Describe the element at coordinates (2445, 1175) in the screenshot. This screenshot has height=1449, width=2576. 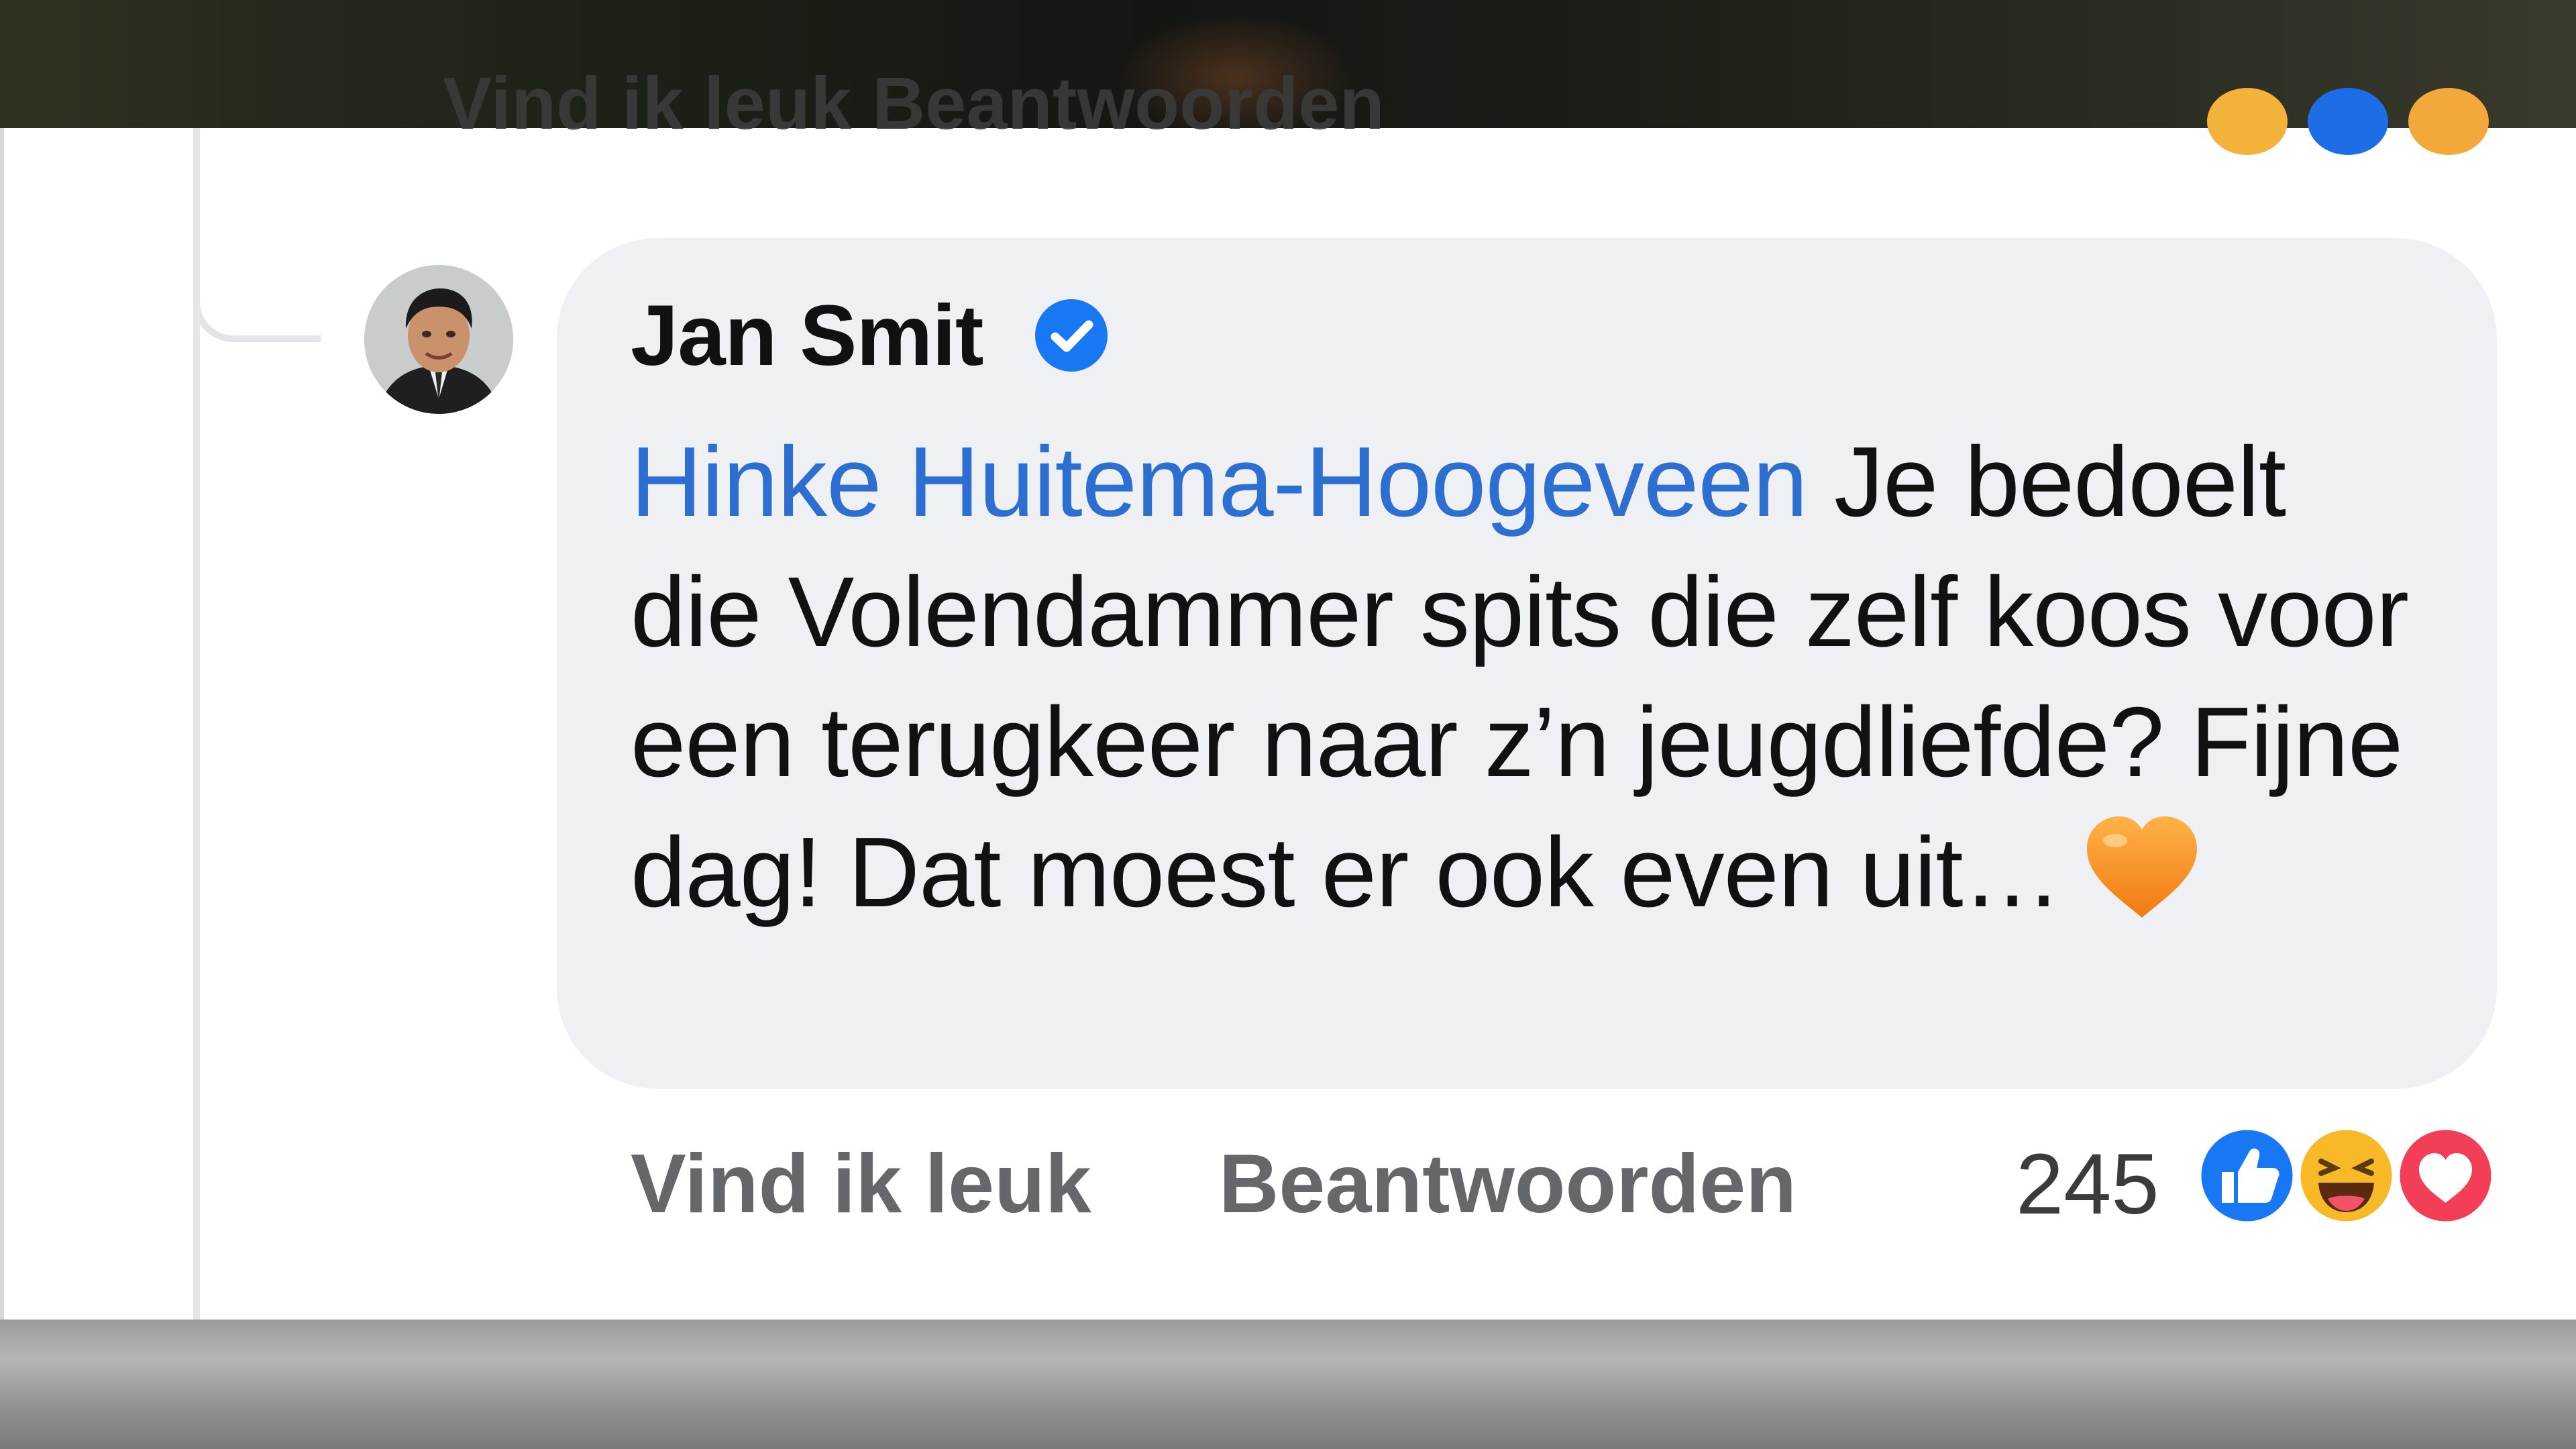
I see `love-icon` at that location.